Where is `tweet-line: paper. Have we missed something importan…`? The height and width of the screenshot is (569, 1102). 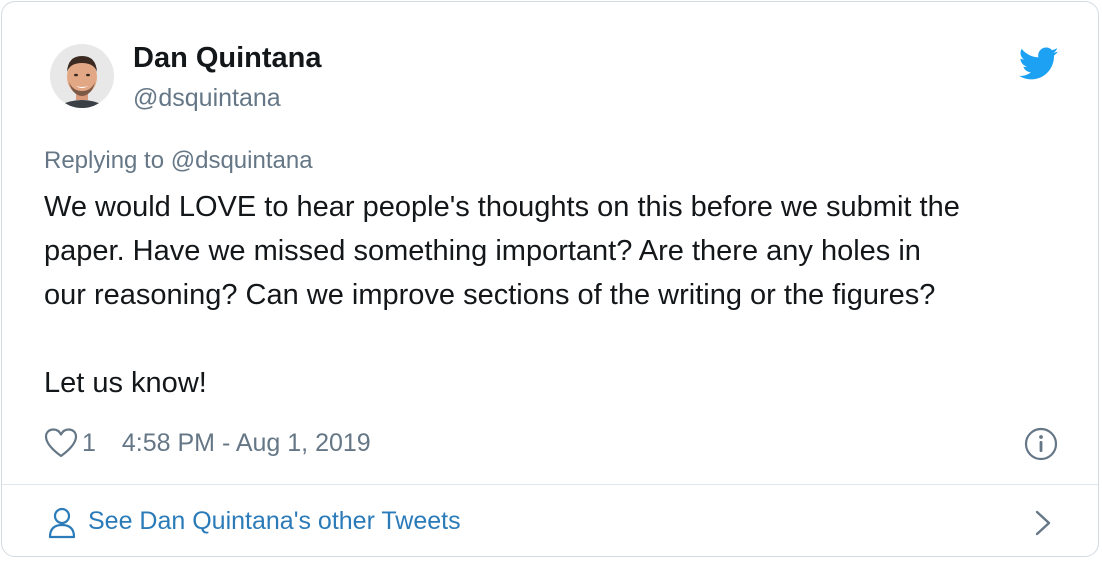 tweet-line: paper. Have we missed something importan… is located at coordinates (482, 251).